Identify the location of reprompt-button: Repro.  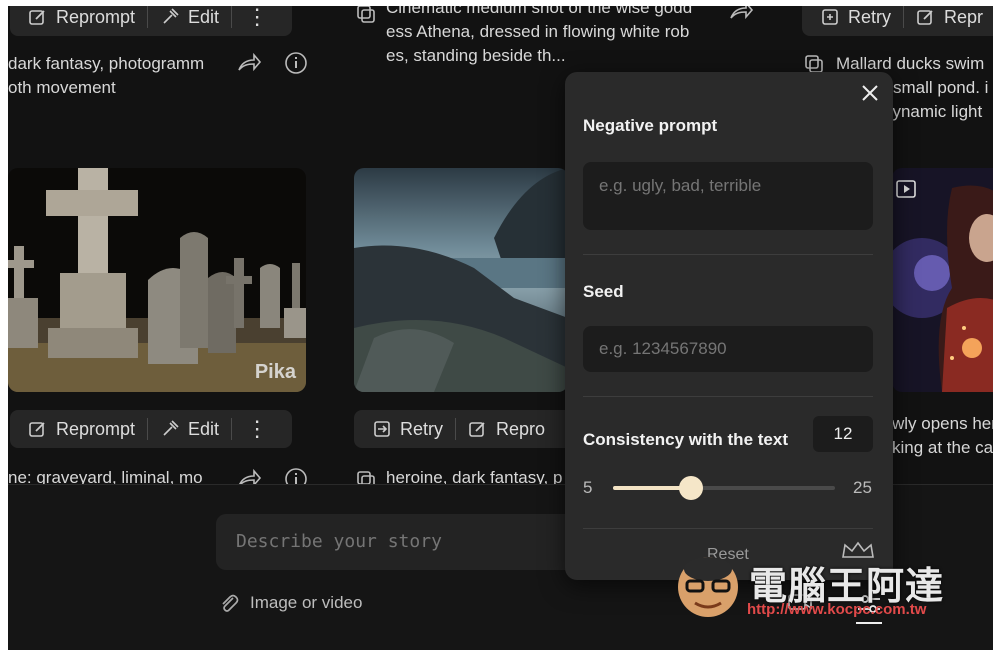
(506, 429).